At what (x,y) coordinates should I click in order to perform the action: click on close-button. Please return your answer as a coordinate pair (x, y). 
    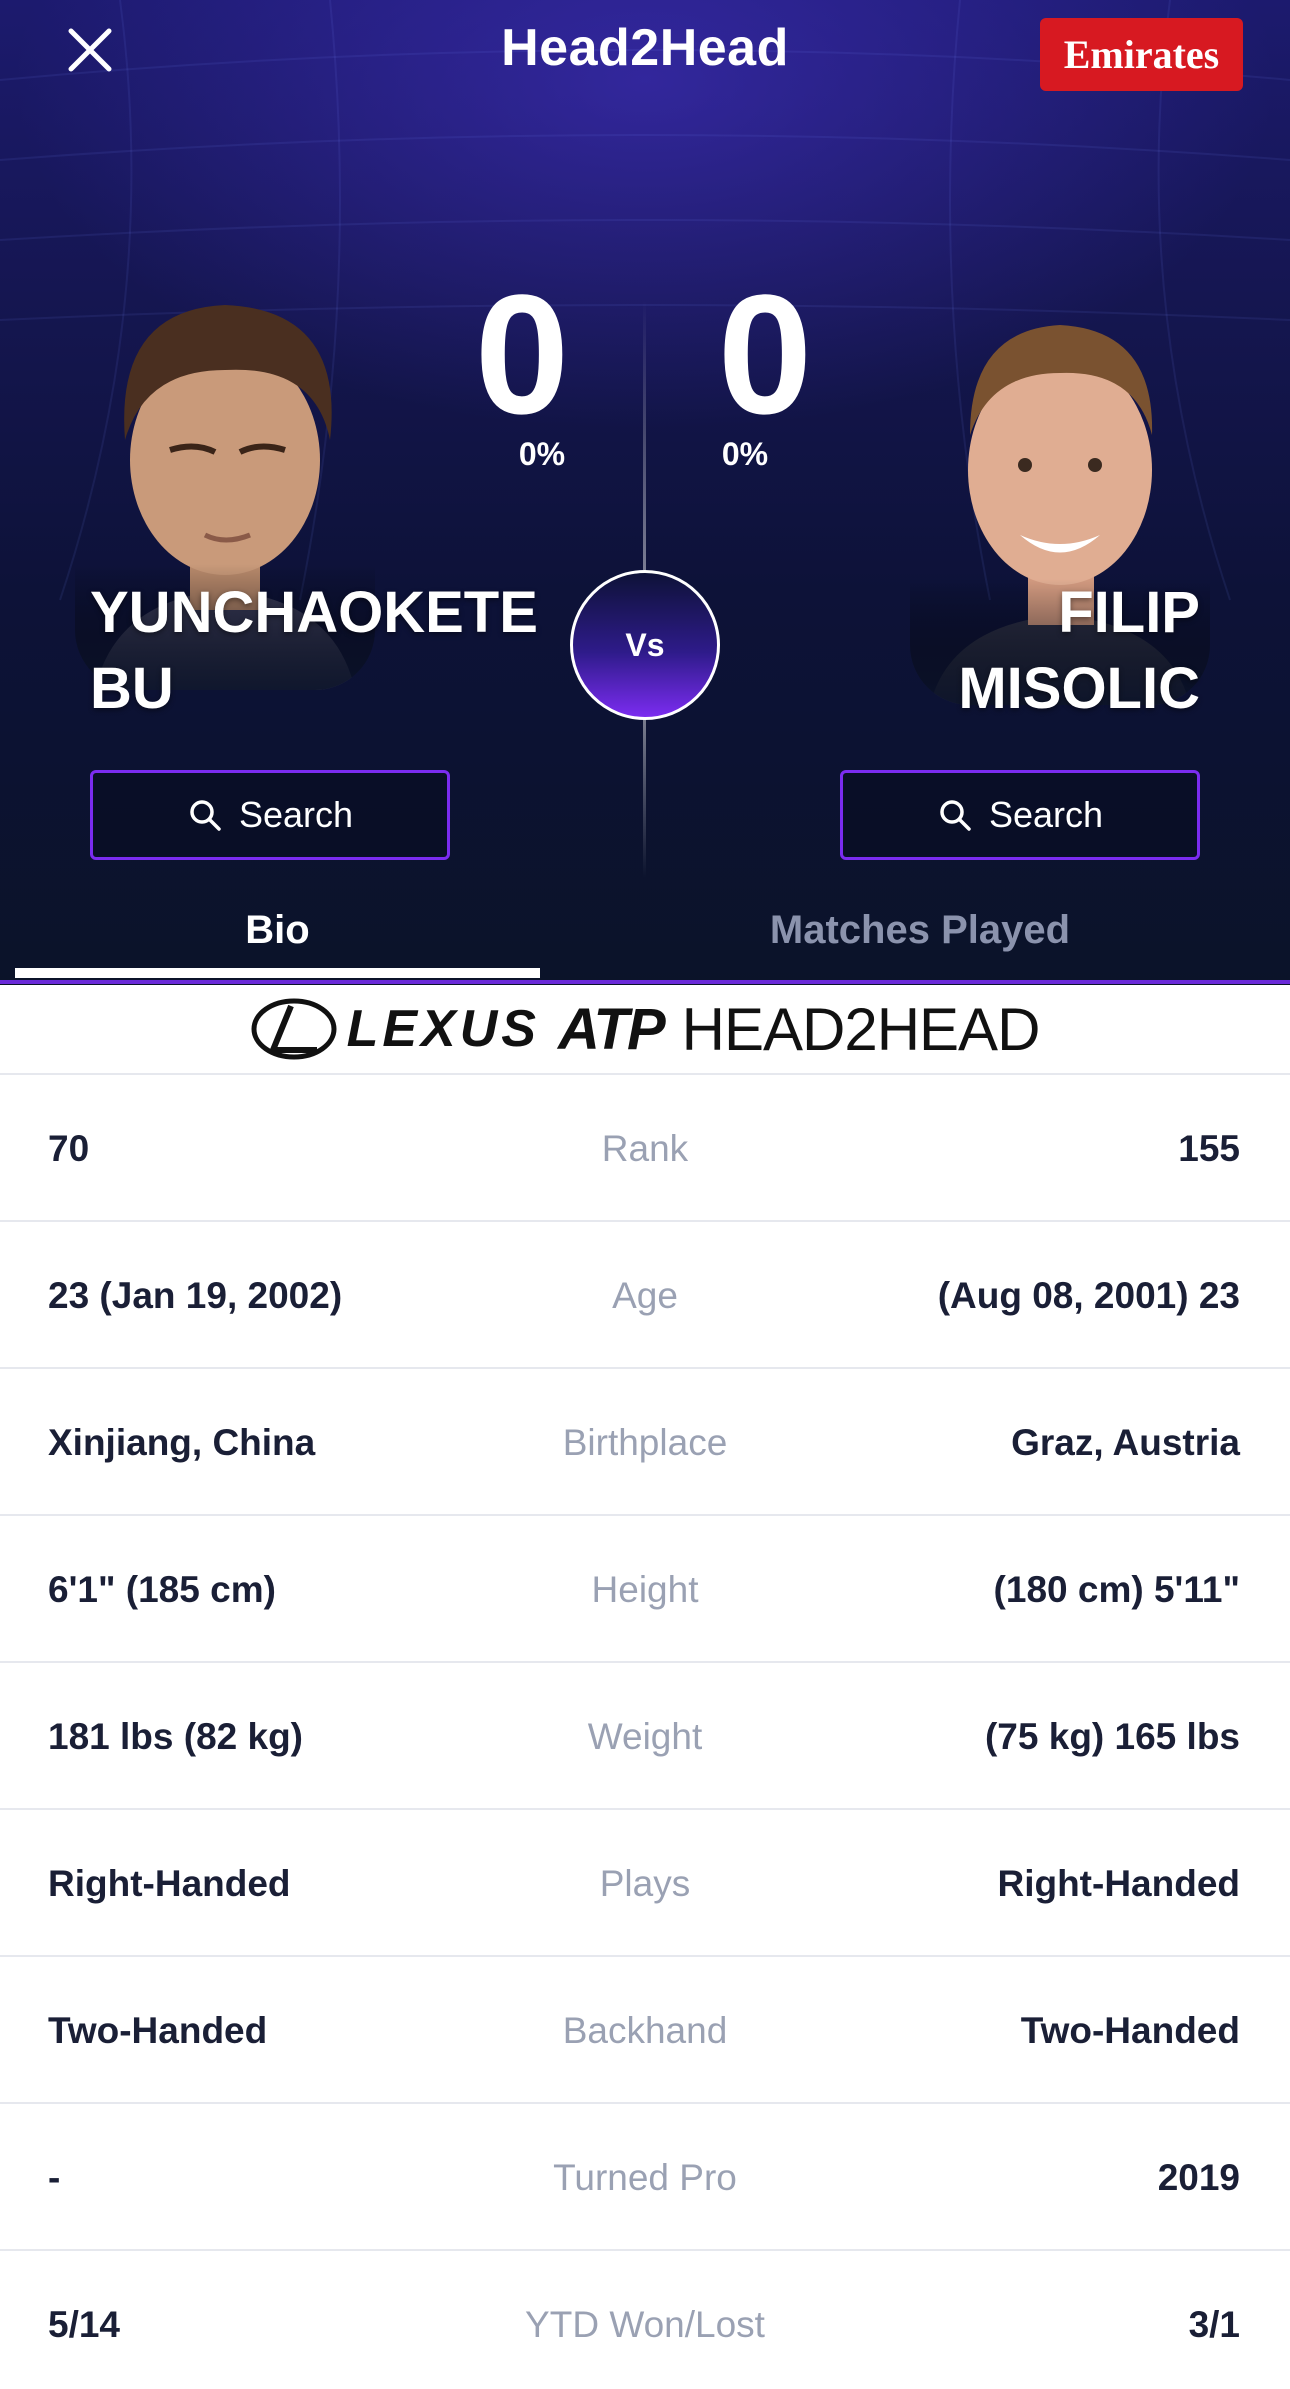
    Looking at the image, I should click on (90, 50).